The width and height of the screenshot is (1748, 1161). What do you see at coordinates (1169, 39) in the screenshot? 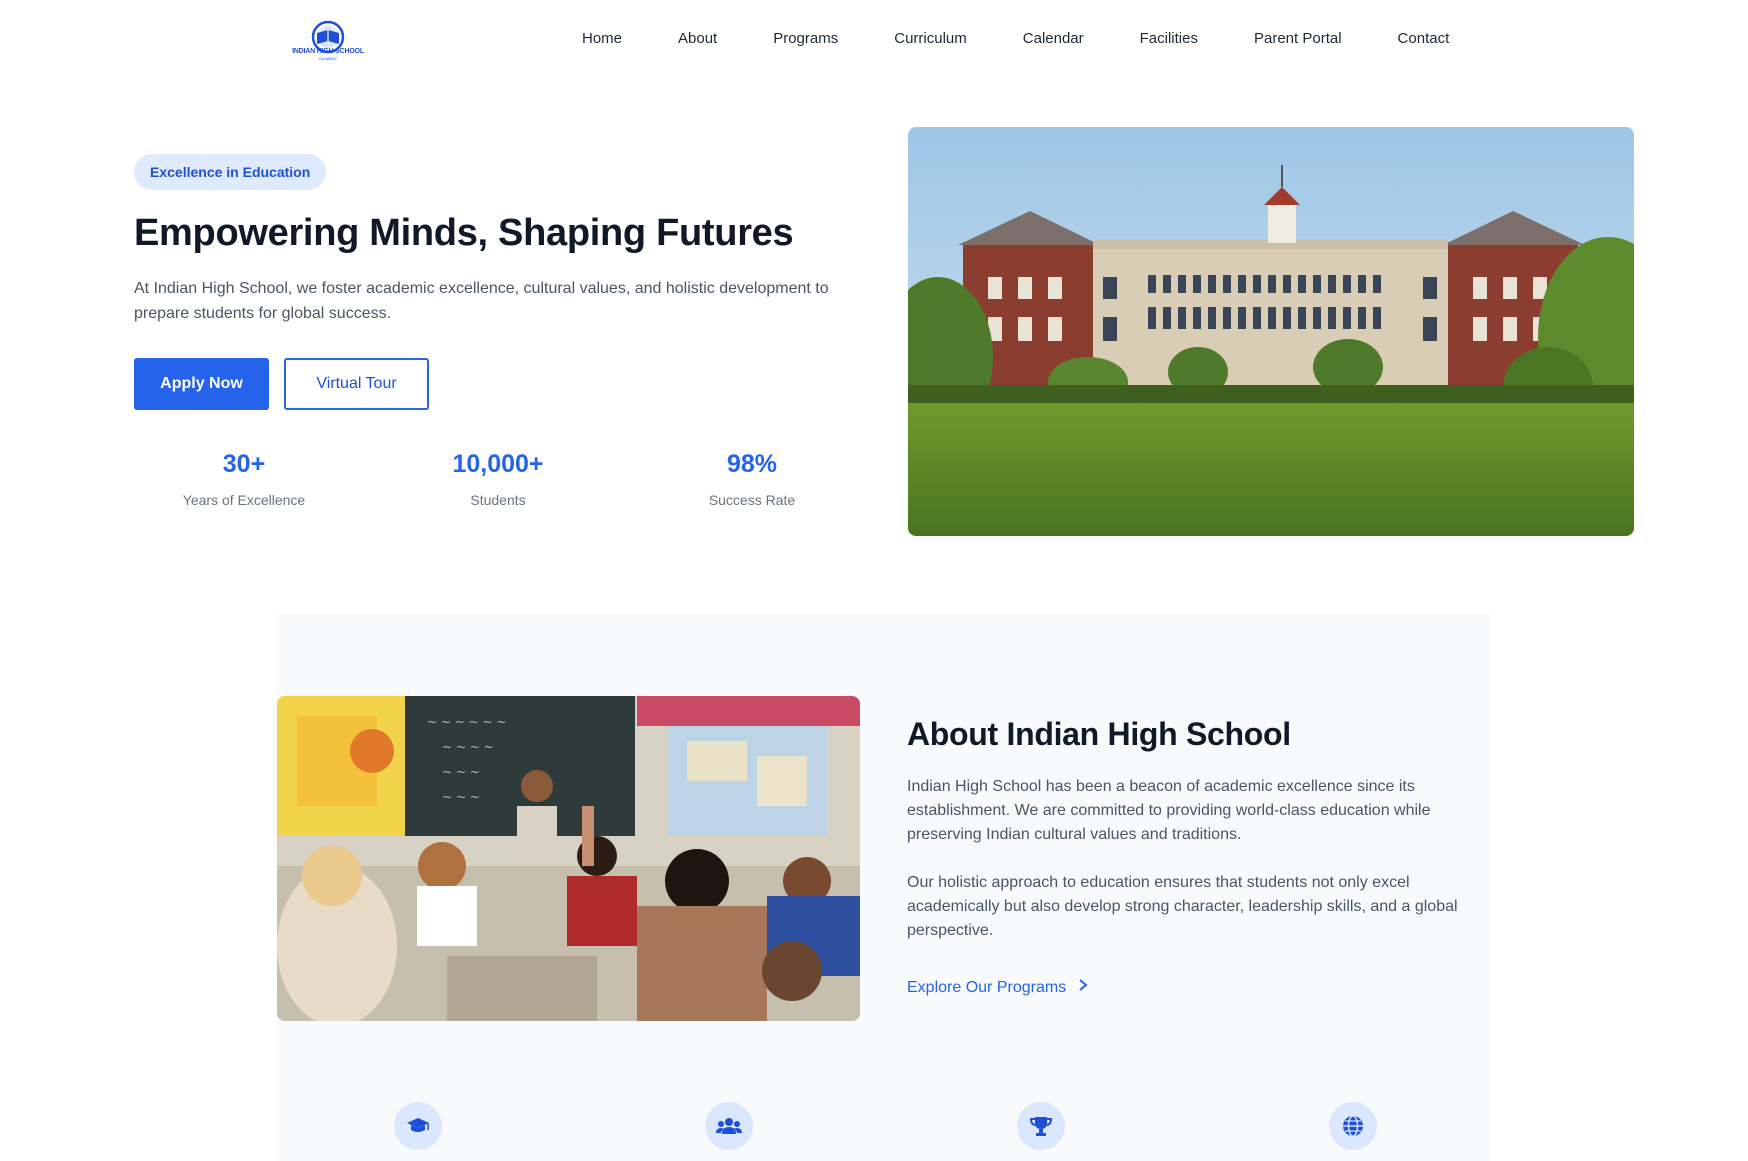
I see `nav-facilities: Facilities` at bounding box center [1169, 39].